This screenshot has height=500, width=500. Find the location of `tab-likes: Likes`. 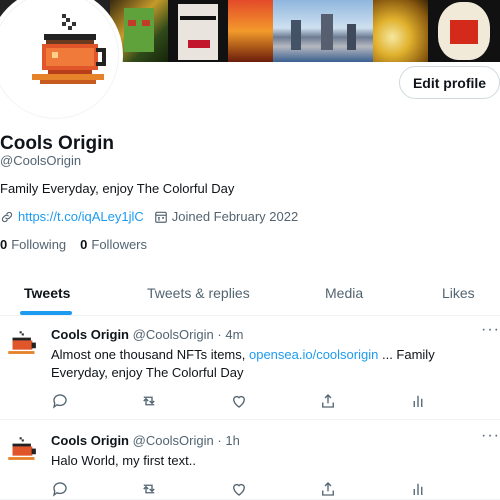

tab-likes: Likes is located at coordinates (458, 292).